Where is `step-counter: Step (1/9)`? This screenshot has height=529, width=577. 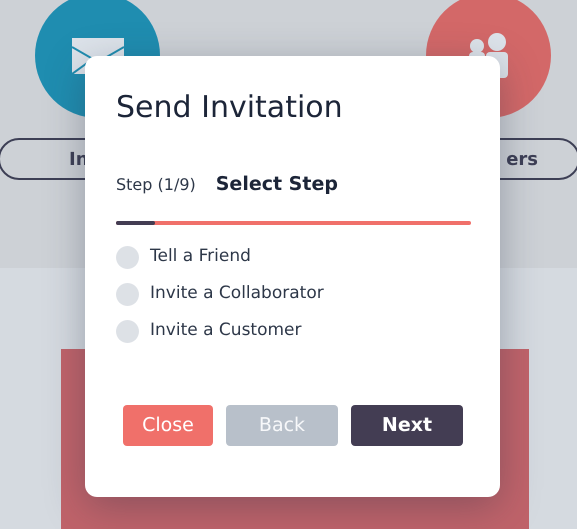 step-counter: Step (1/9) is located at coordinates (156, 185).